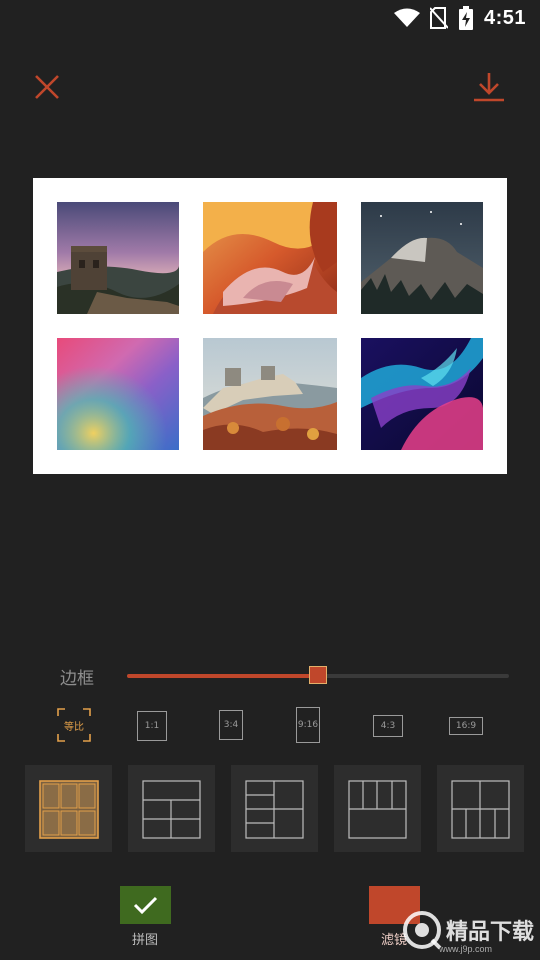 The width and height of the screenshot is (540, 960). I want to click on layout-grid-3x2, so click(171, 808).